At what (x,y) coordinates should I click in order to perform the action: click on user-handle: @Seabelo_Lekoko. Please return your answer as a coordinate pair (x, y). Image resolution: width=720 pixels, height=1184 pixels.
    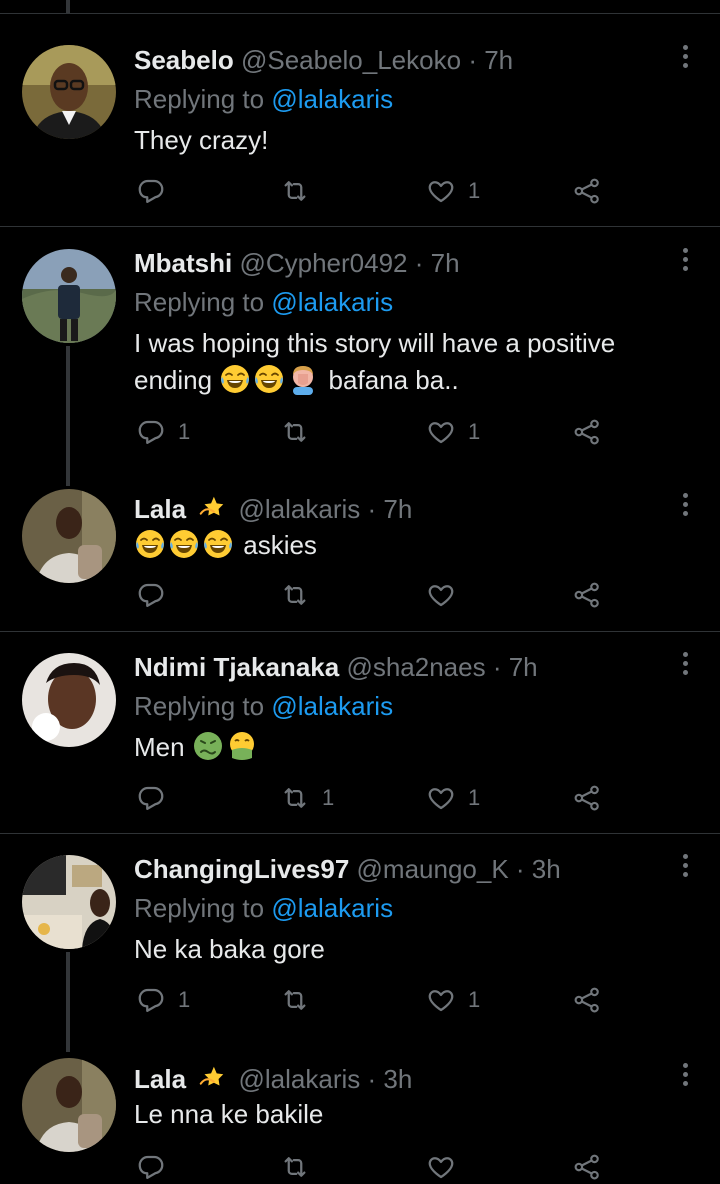
    Looking at the image, I should click on (351, 60).